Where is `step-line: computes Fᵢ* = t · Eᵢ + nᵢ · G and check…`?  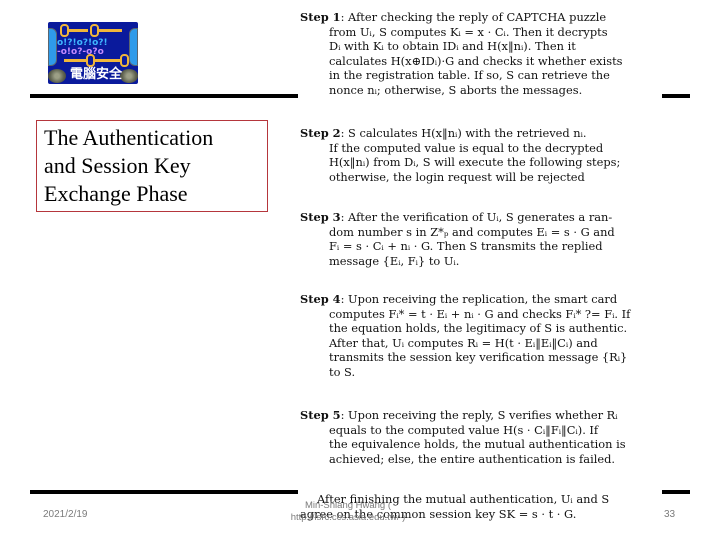
step-line: computes Fᵢ* = t · Eᵢ + nᵢ · G and check… is located at coordinates (480, 313).